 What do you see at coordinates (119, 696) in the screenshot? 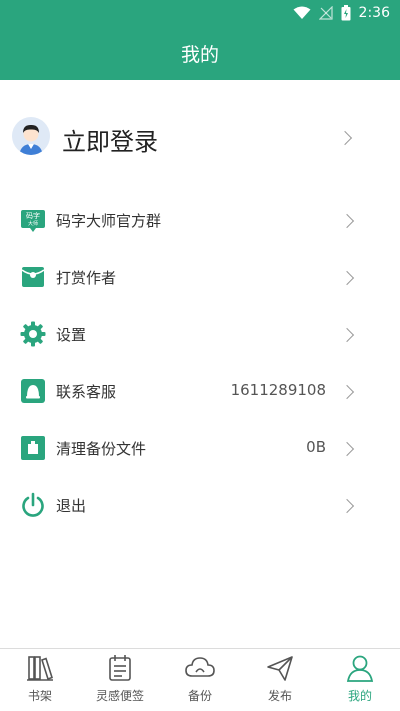
I see `nav-label: 灵感便签` at bounding box center [119, 696].